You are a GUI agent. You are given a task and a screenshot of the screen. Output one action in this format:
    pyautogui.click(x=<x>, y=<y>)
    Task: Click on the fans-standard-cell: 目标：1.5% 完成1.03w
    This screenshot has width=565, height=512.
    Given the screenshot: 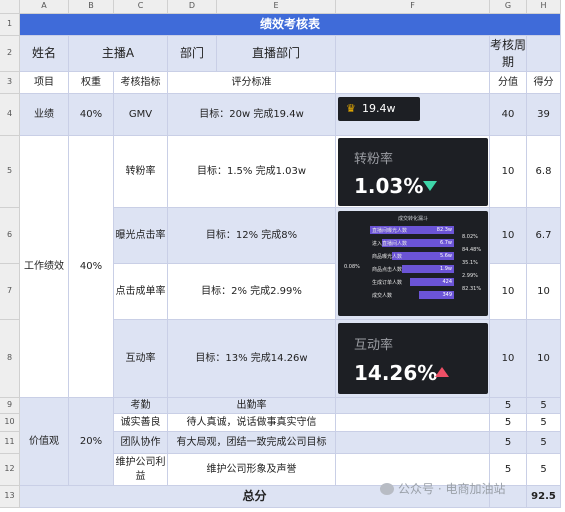 What is the action you would take?
    pyautogui.click(x=252, y=172)
    